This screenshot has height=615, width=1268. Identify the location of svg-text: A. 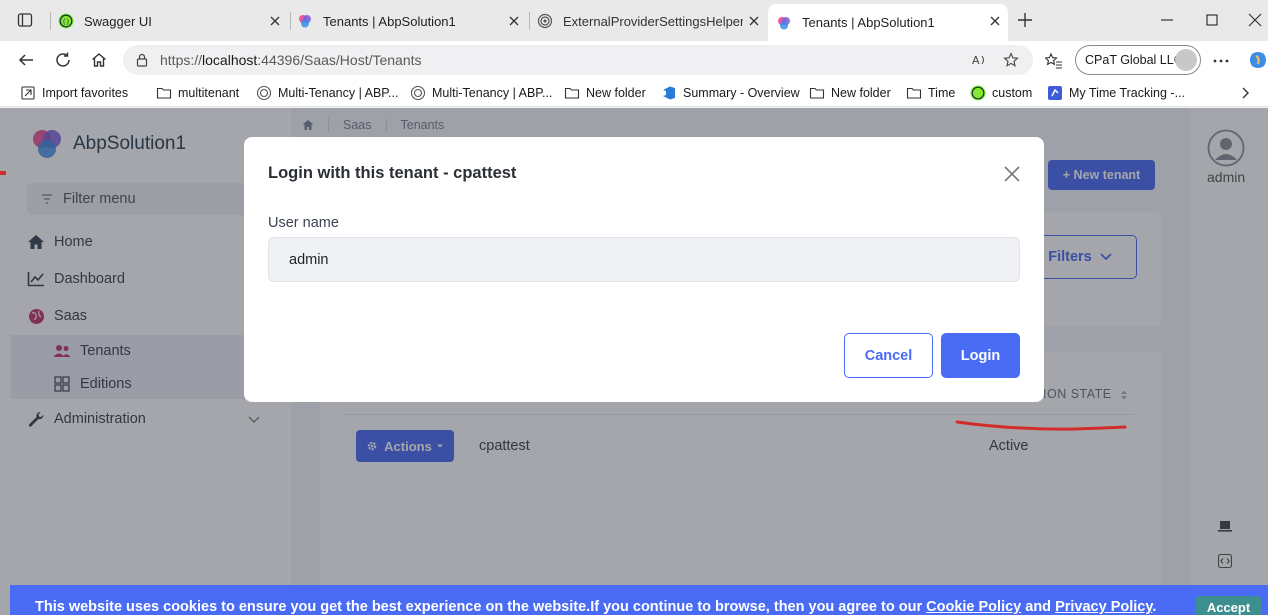
(976, 60).